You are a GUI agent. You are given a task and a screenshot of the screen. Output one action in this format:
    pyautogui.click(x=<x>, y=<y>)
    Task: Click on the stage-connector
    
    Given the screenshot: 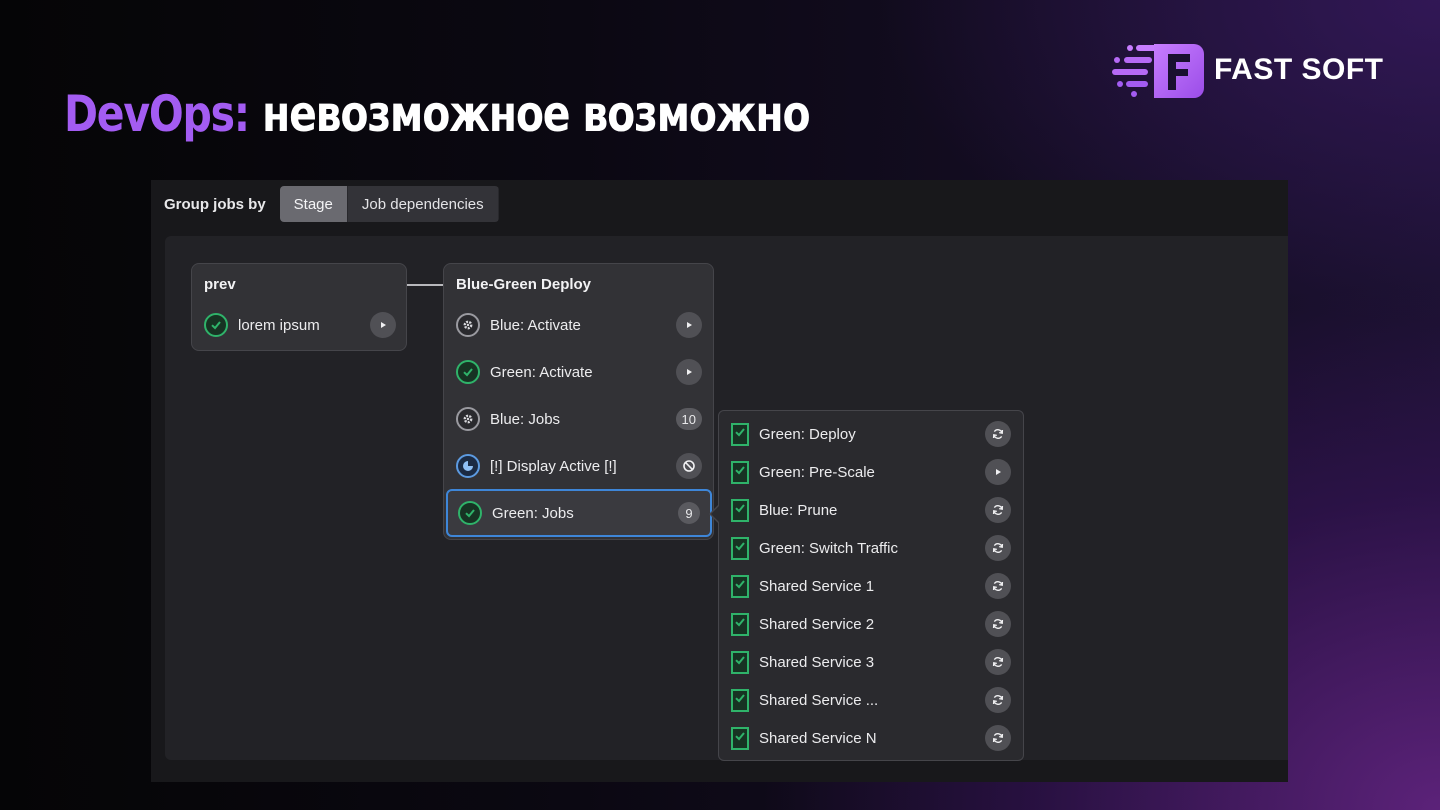 What is the action you would take?
    pyautogui.click(x=425, y=285)
    